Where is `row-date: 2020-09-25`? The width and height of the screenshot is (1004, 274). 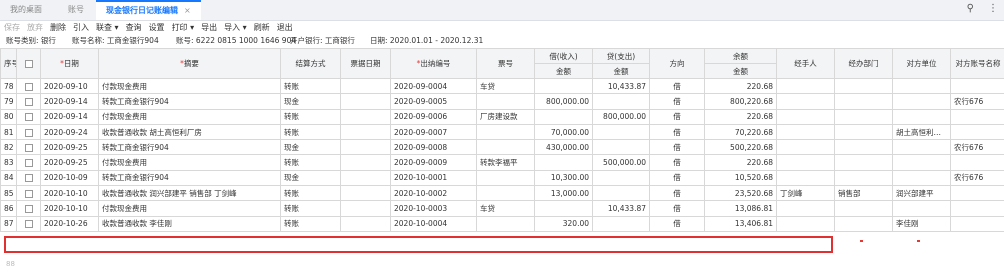 row-date: 2020-09-25 is located at coordinates (69, 162).